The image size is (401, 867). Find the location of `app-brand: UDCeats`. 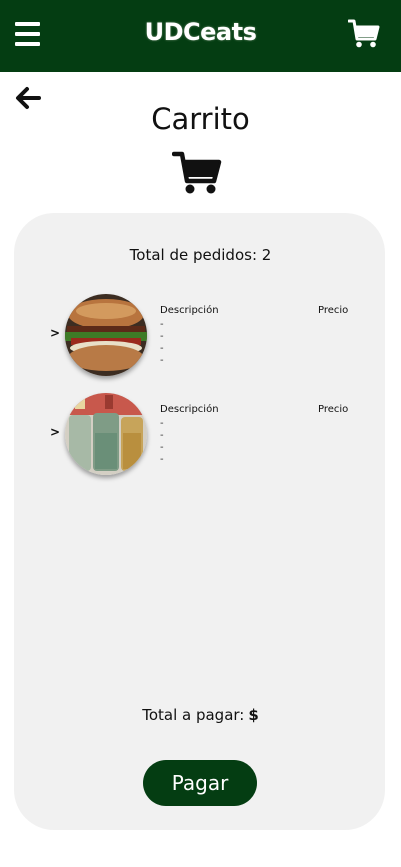

app-brand: UDCeats is located at coordinates (200, 32).